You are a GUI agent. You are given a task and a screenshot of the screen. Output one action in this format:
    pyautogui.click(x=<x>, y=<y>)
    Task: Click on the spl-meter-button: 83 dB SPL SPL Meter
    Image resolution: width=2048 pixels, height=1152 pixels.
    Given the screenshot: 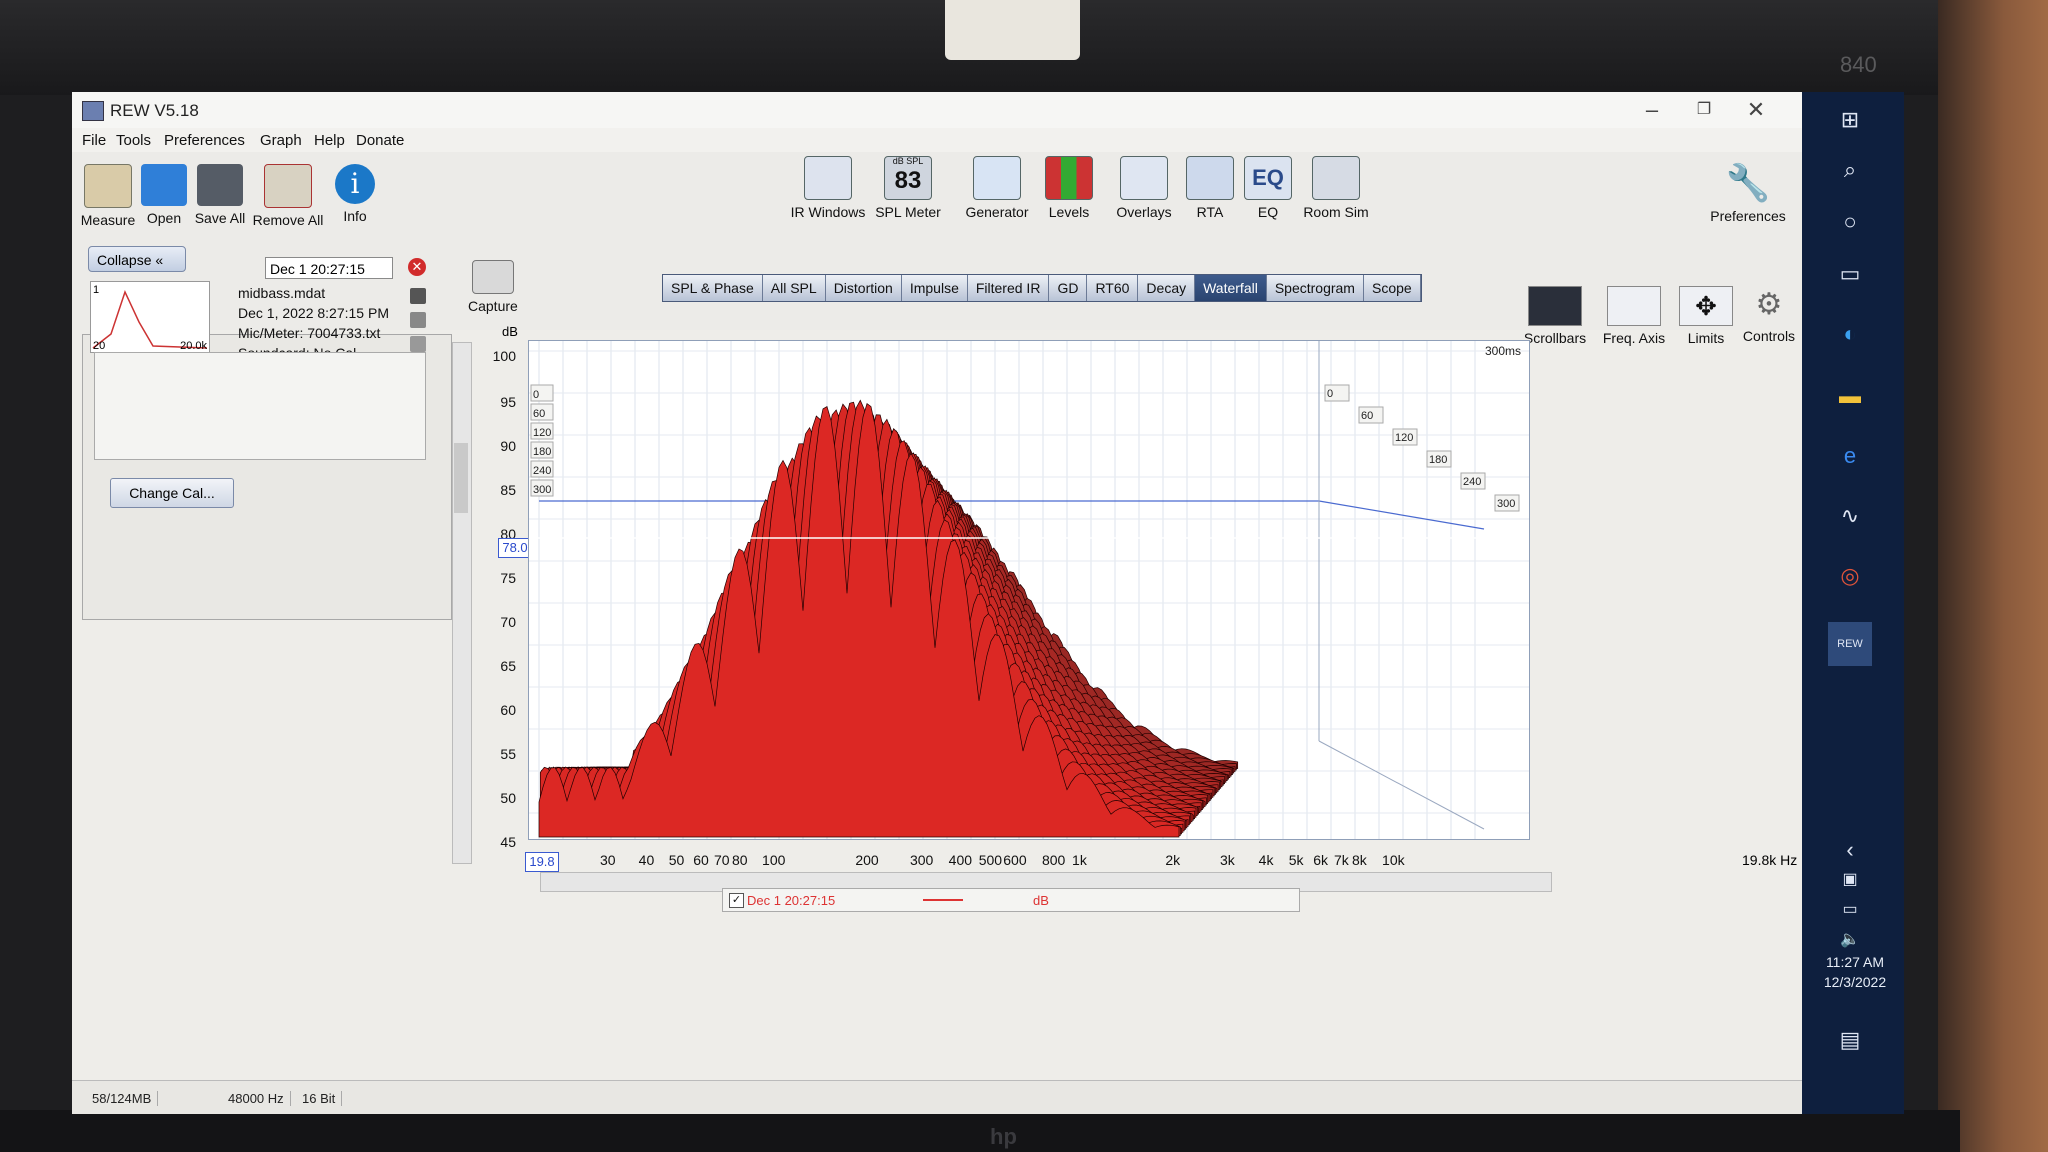 What is the action you would take?
    pyautogui.click(x=908, y=188)
    